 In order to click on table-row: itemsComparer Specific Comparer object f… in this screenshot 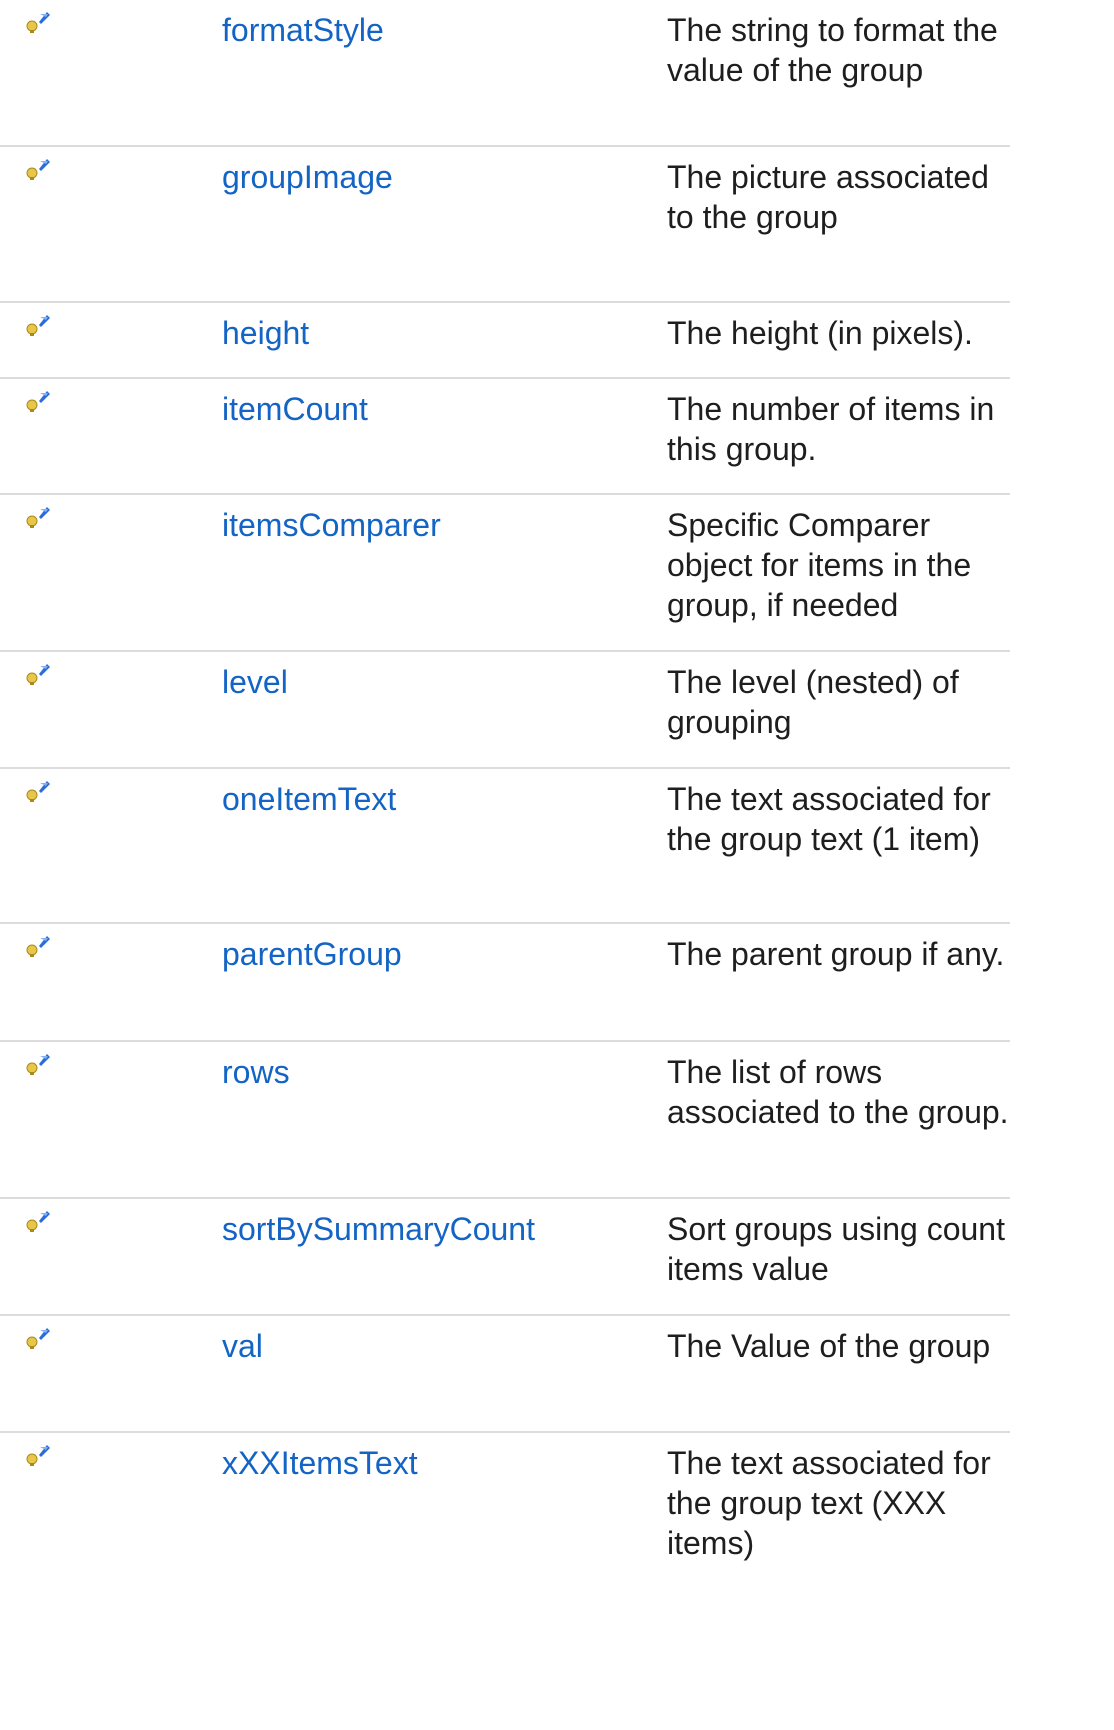, I will do `click(505, 573)`.